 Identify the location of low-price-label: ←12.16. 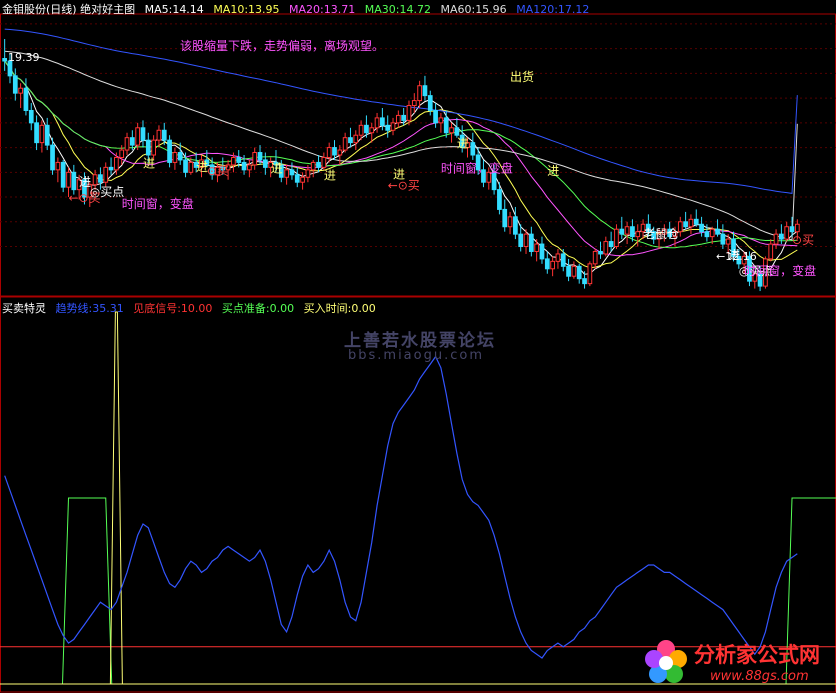
(736, 256).